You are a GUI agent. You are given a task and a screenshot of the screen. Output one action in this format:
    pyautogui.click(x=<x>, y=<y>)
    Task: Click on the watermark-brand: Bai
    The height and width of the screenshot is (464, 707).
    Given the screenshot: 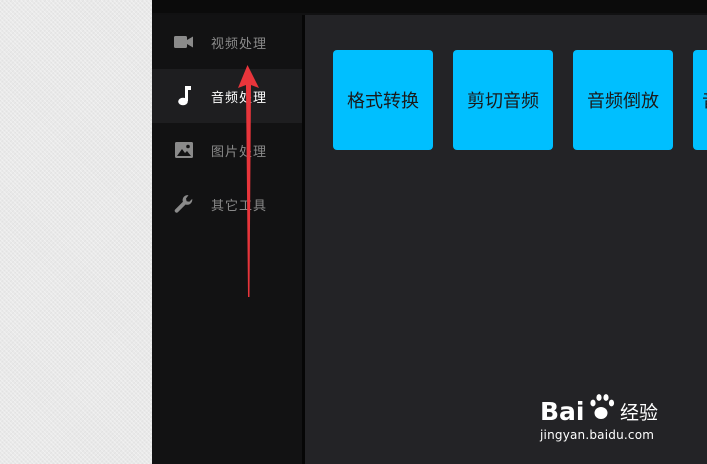 What is the action you would take?
    pyautogui.click(x=562, y=411)
    